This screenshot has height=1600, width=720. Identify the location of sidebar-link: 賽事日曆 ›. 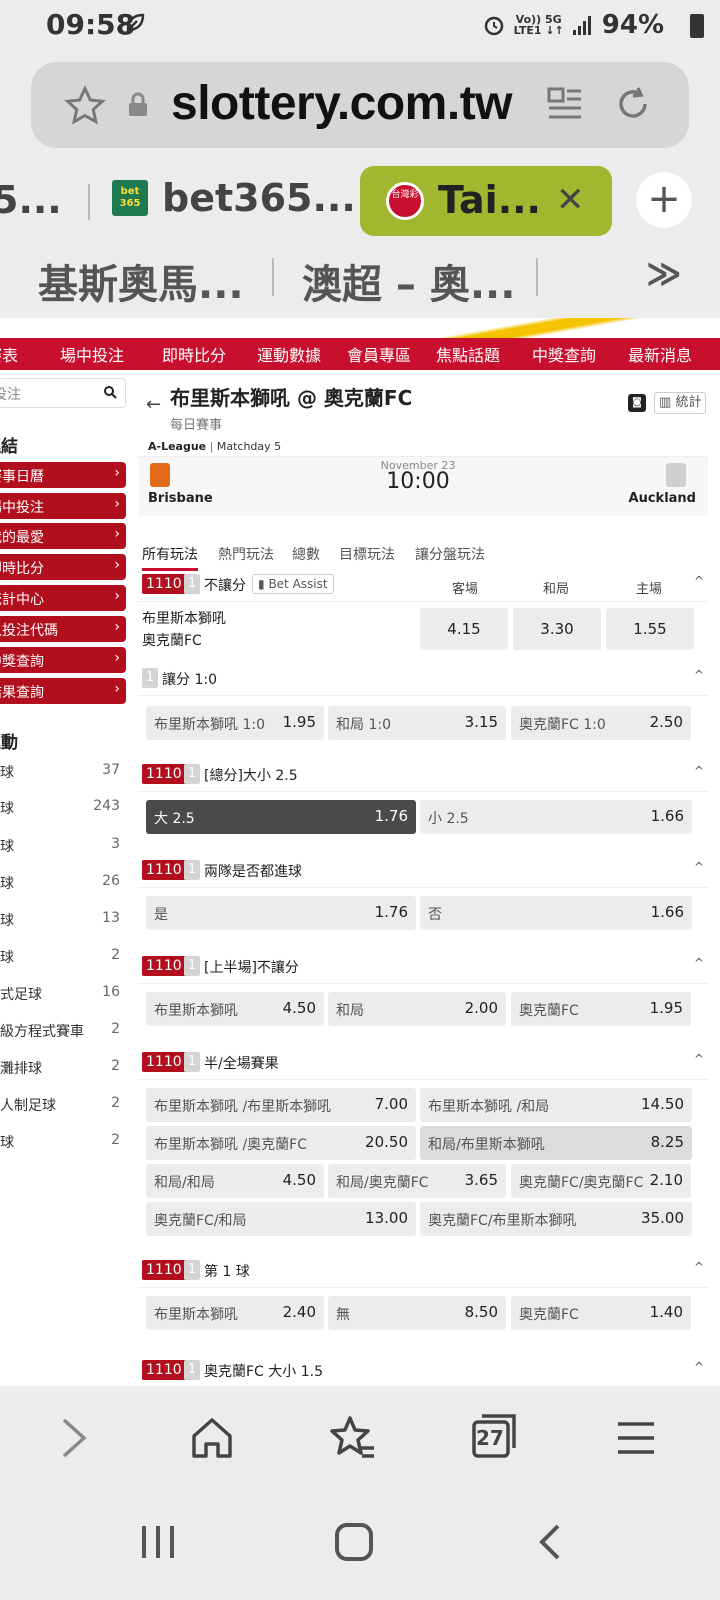
(63, 475).